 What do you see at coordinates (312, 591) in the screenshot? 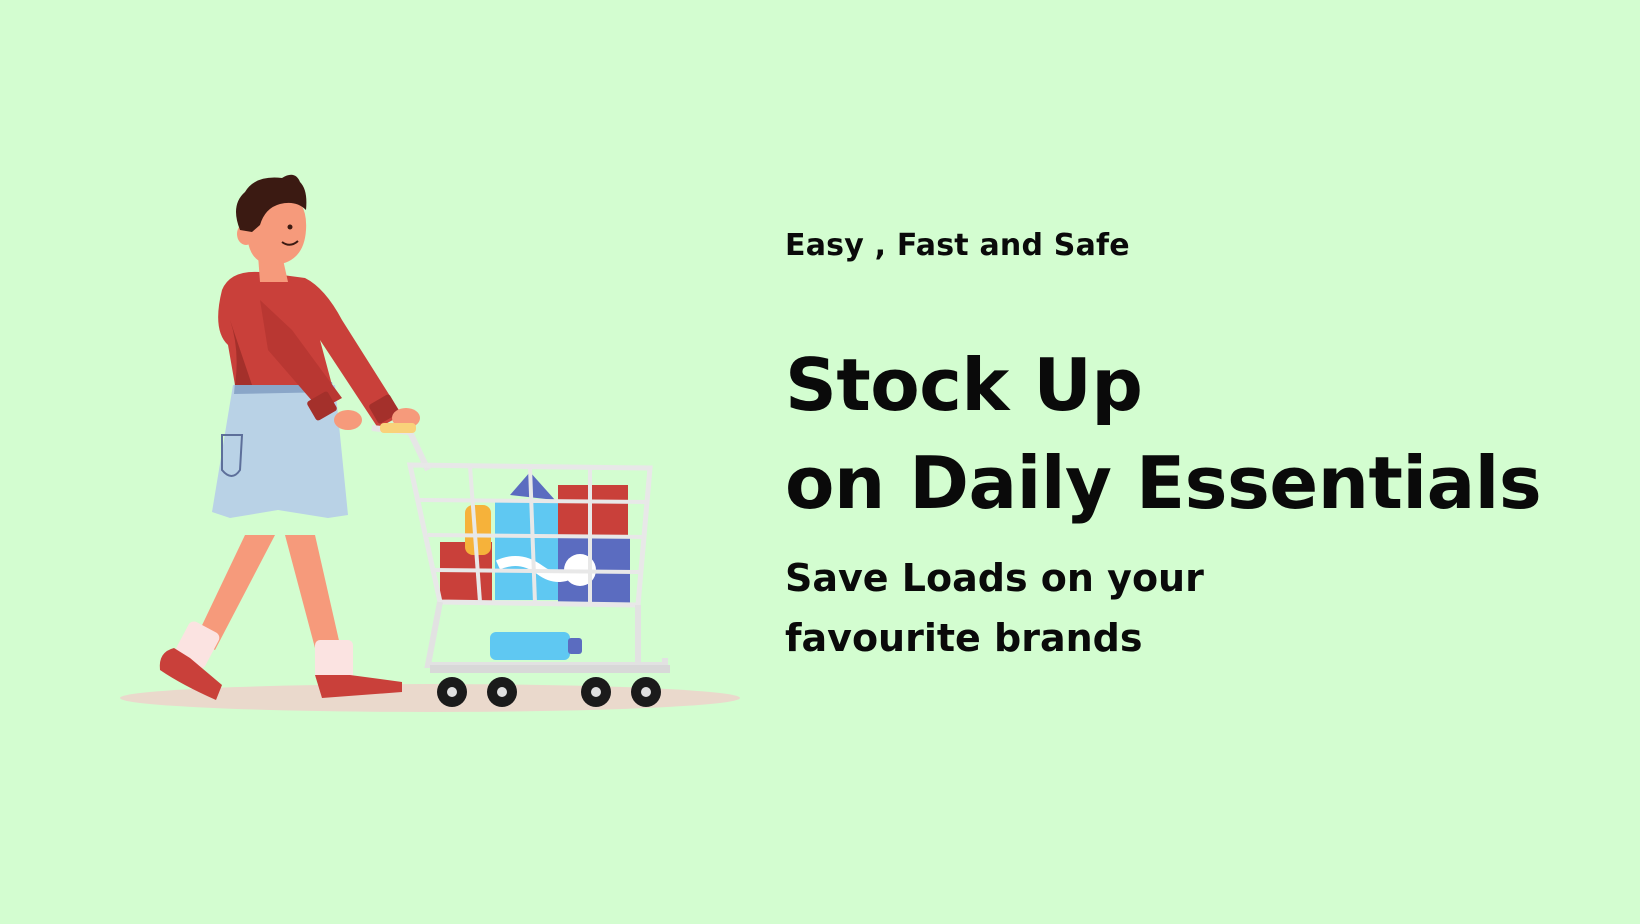
I see `front-leg` at bounding box center [312, 591].